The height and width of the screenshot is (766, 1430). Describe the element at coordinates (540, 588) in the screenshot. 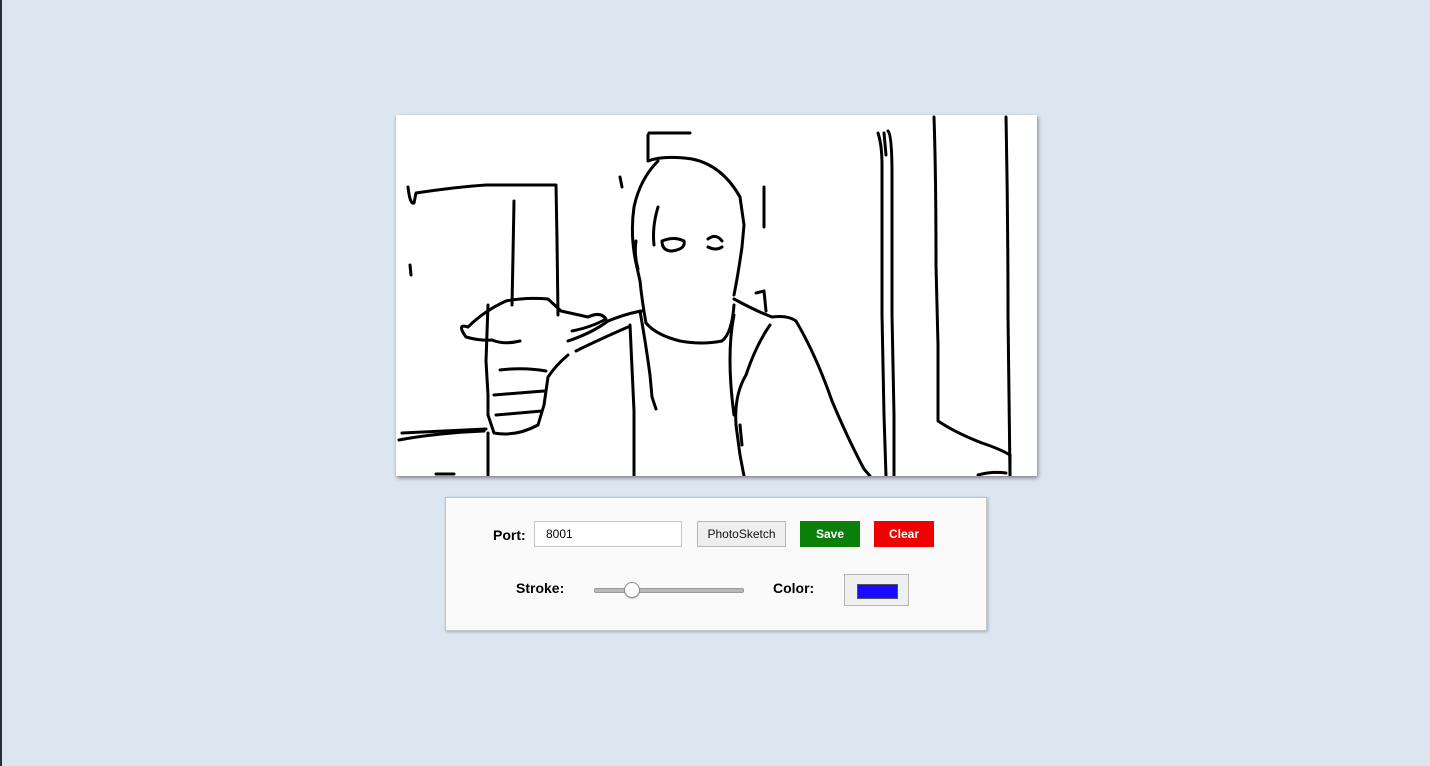

I see `stroke-label: Stroke:` at that location.